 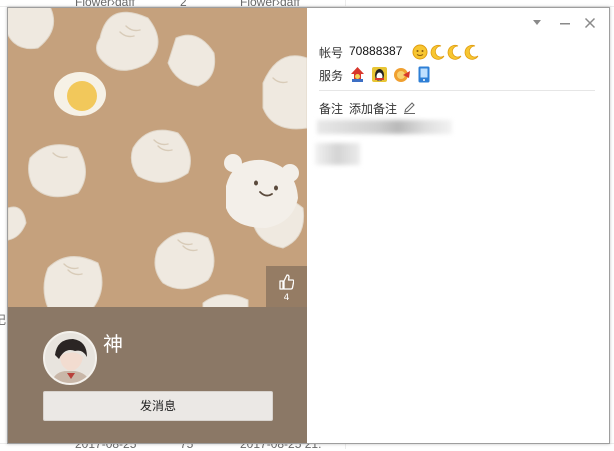 What do you see at coordinates (357, 74) in the screenshot?
I see `gift-red-icon` at bounding box center [357, 74].